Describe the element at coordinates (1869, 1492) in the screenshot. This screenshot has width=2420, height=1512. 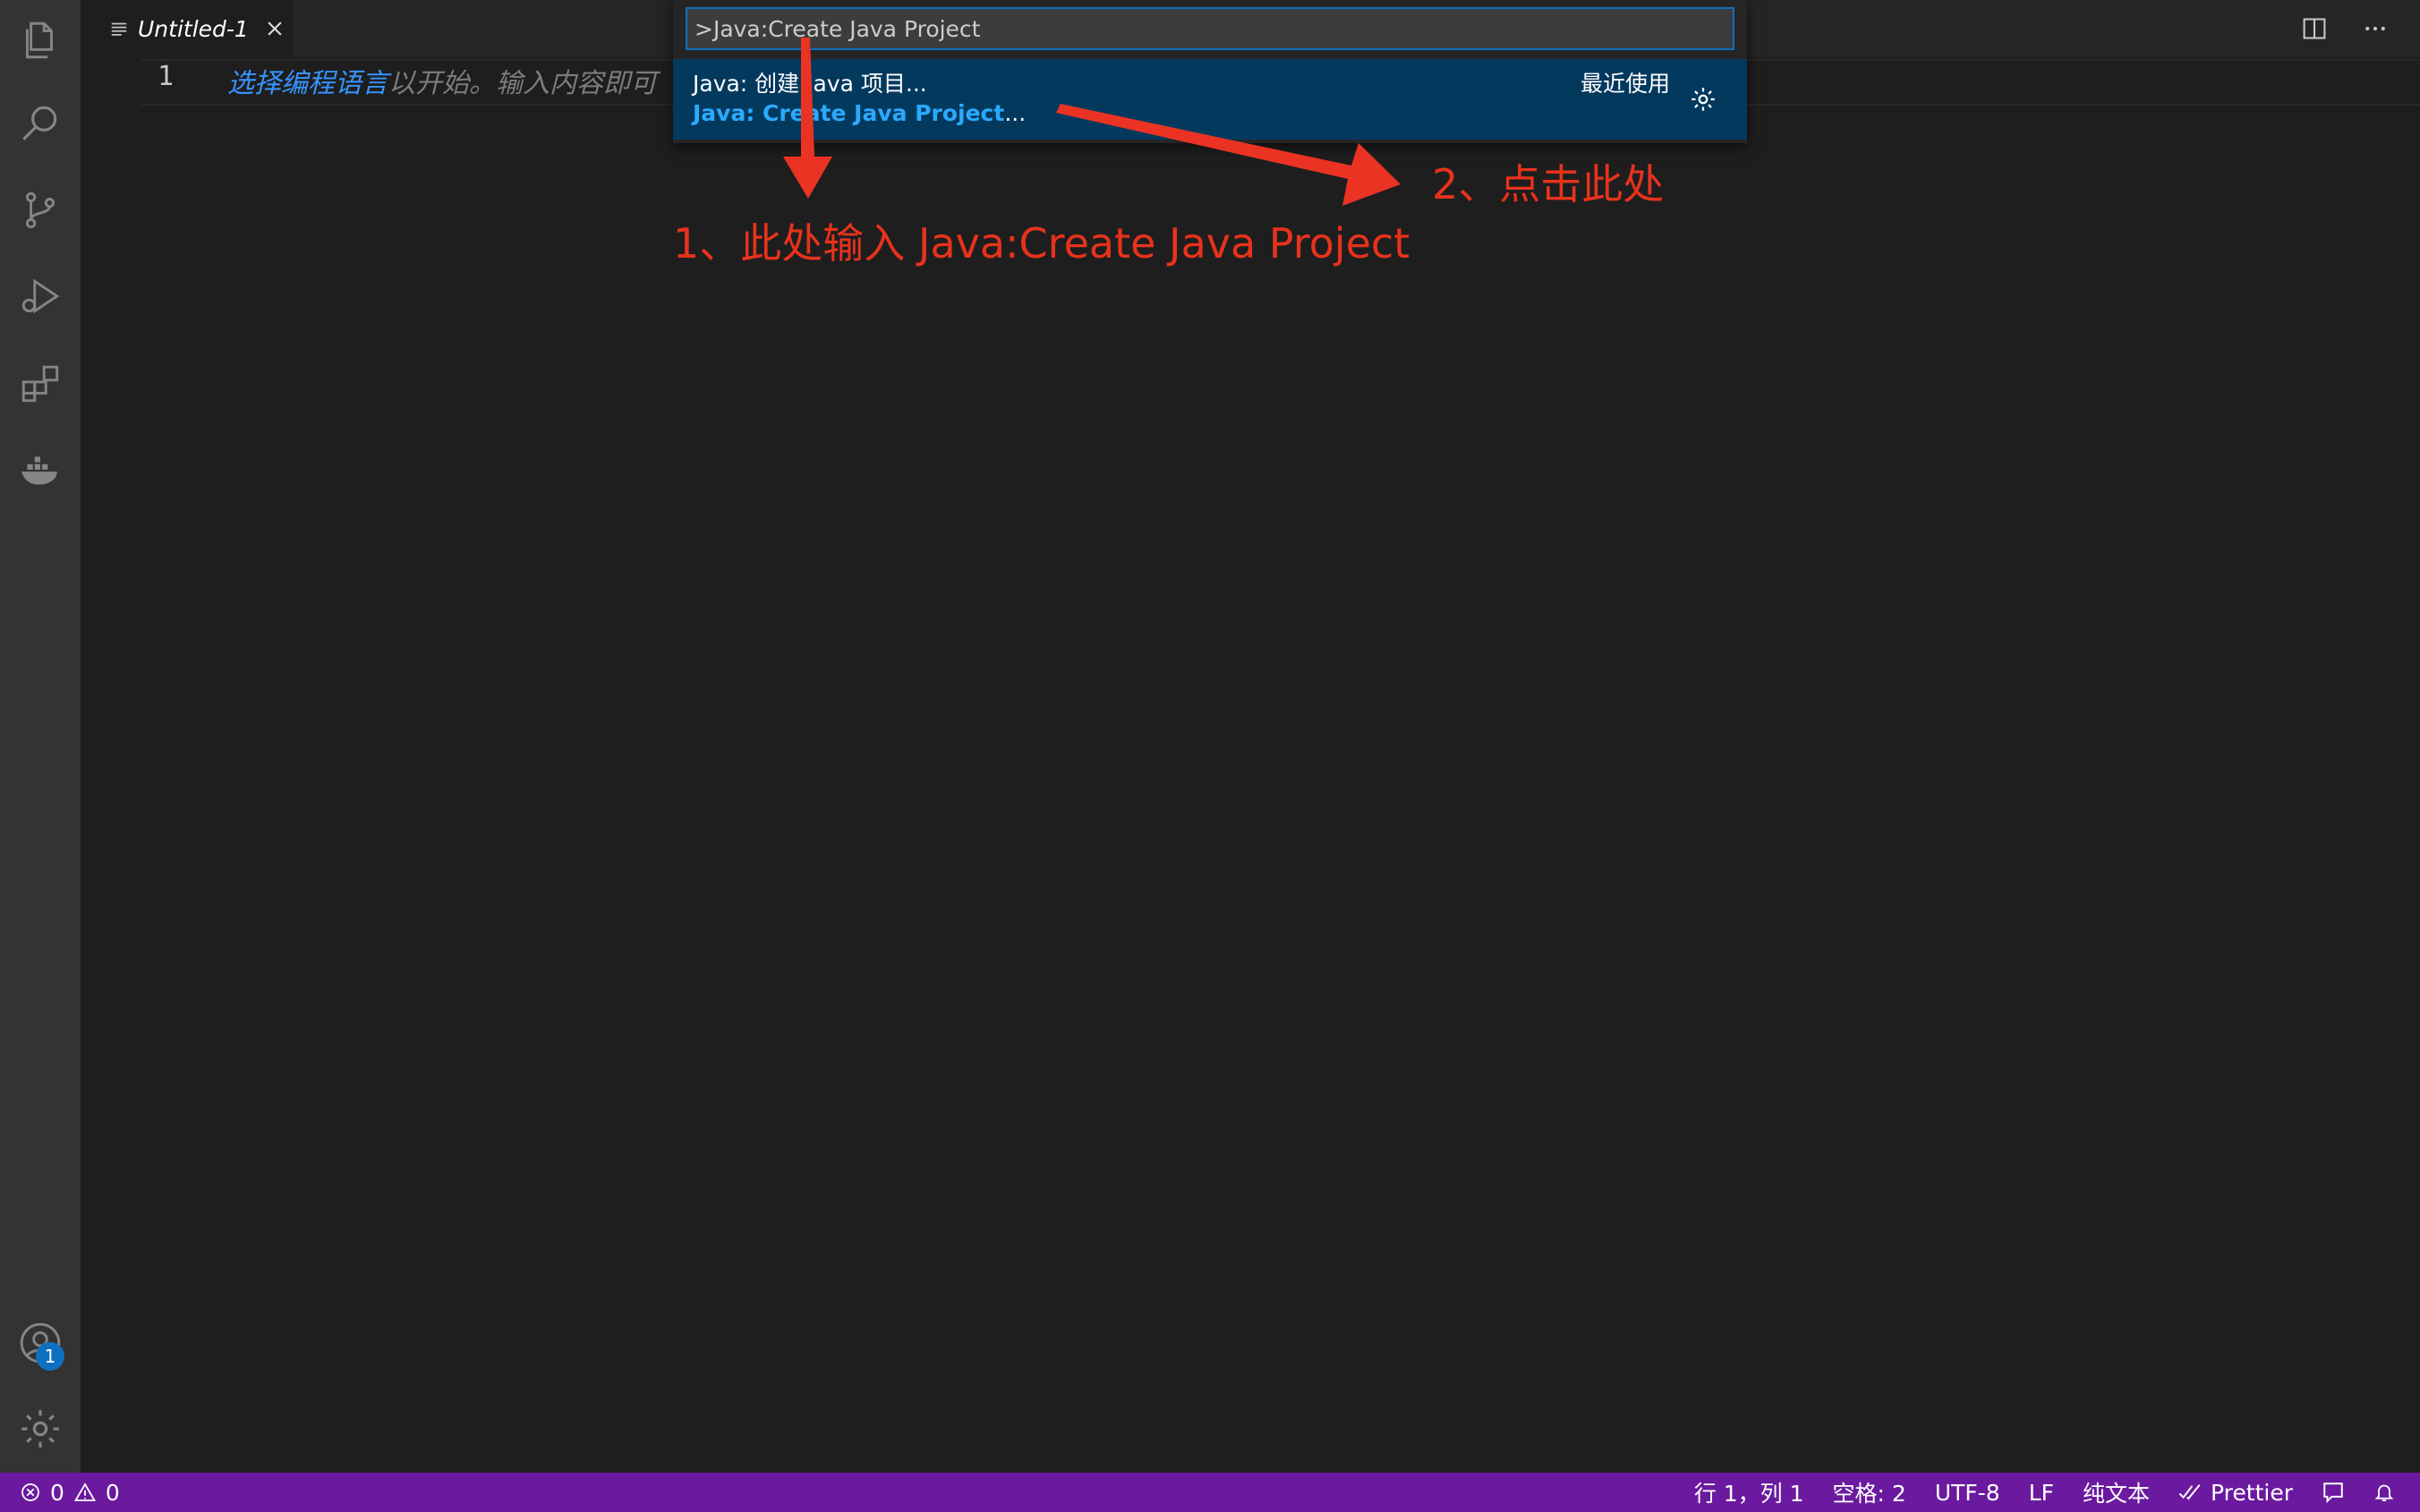
I see `indentation: 空格: 2` at that location.